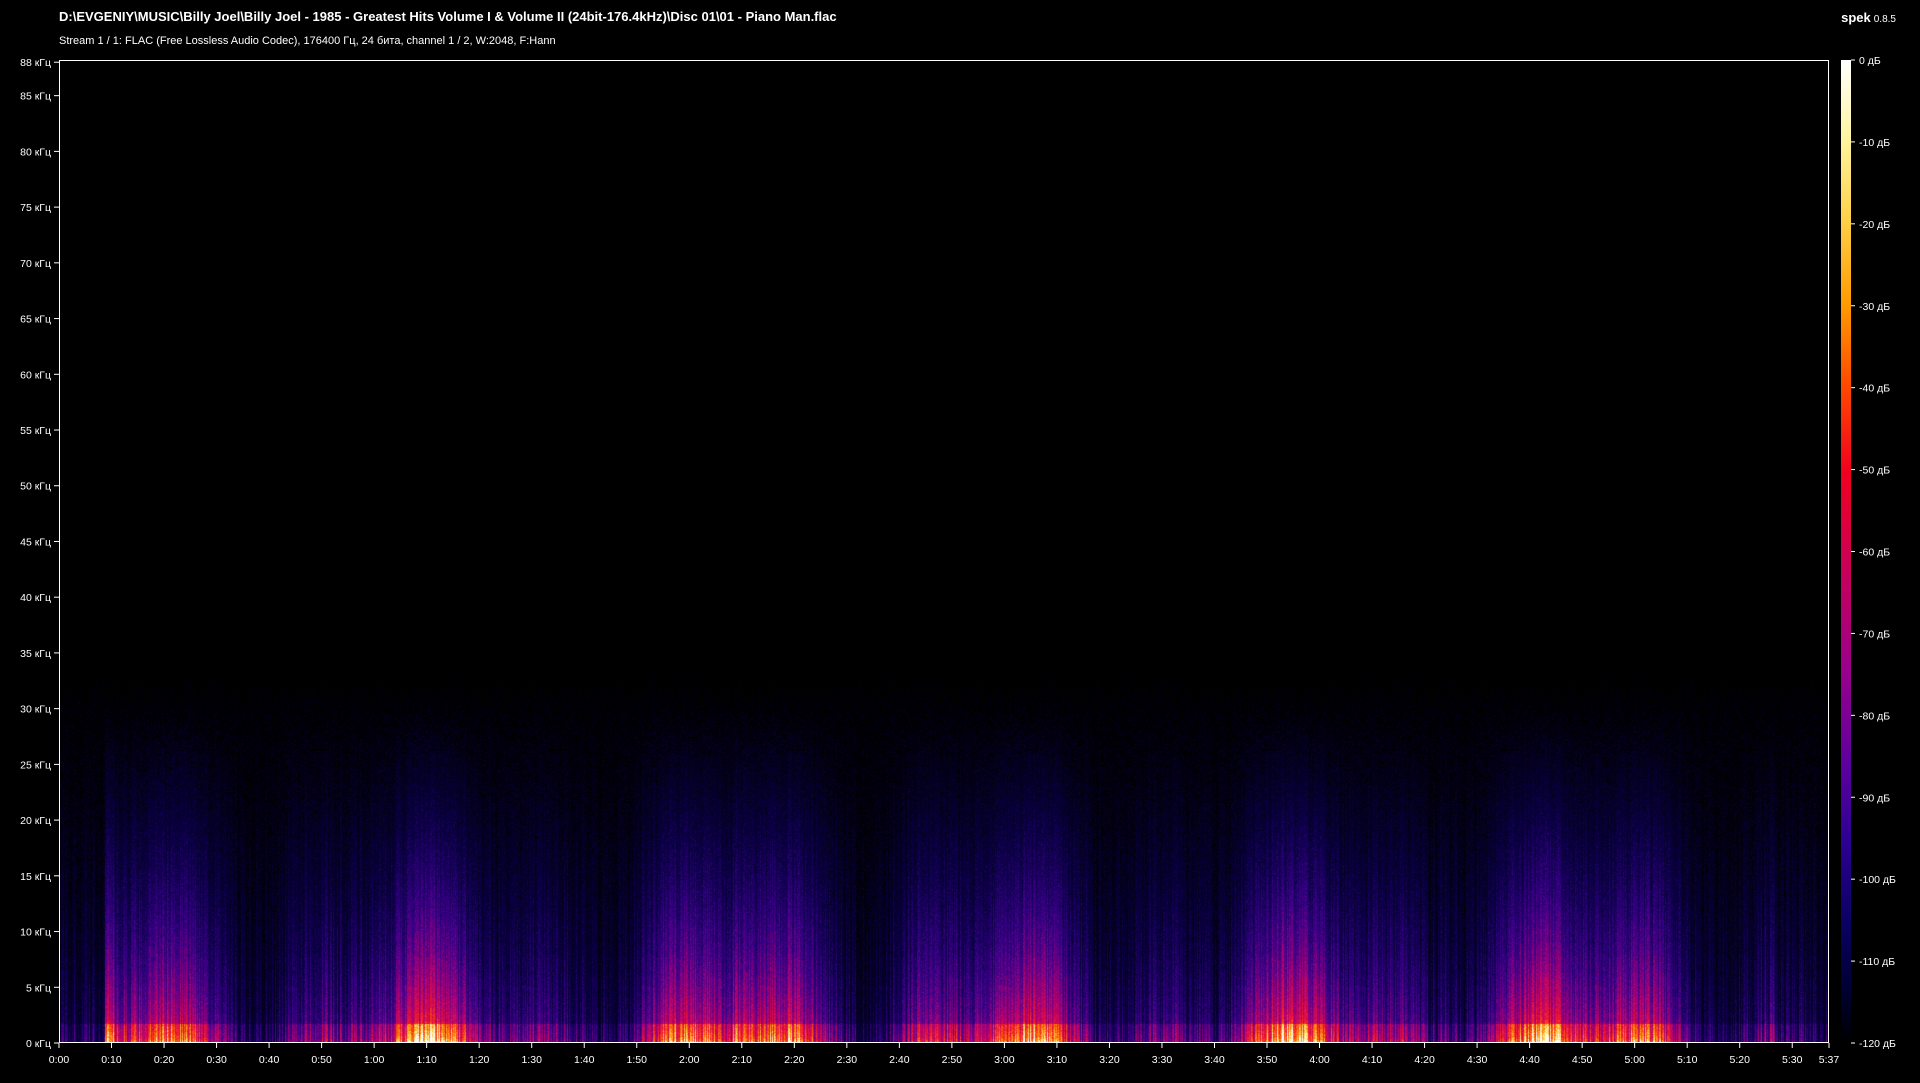 The image size is (1920, 1083). What do you see at coordinates (1634, 1060) in the screenshot?
I see `time-tick-label: 5:00` at bounding box center [1634, 1060].